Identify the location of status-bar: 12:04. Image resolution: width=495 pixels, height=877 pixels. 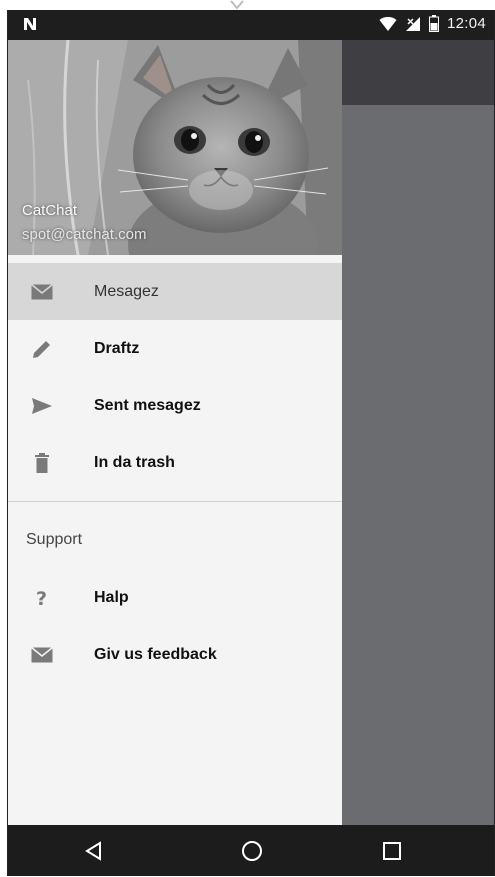
(251, 25).